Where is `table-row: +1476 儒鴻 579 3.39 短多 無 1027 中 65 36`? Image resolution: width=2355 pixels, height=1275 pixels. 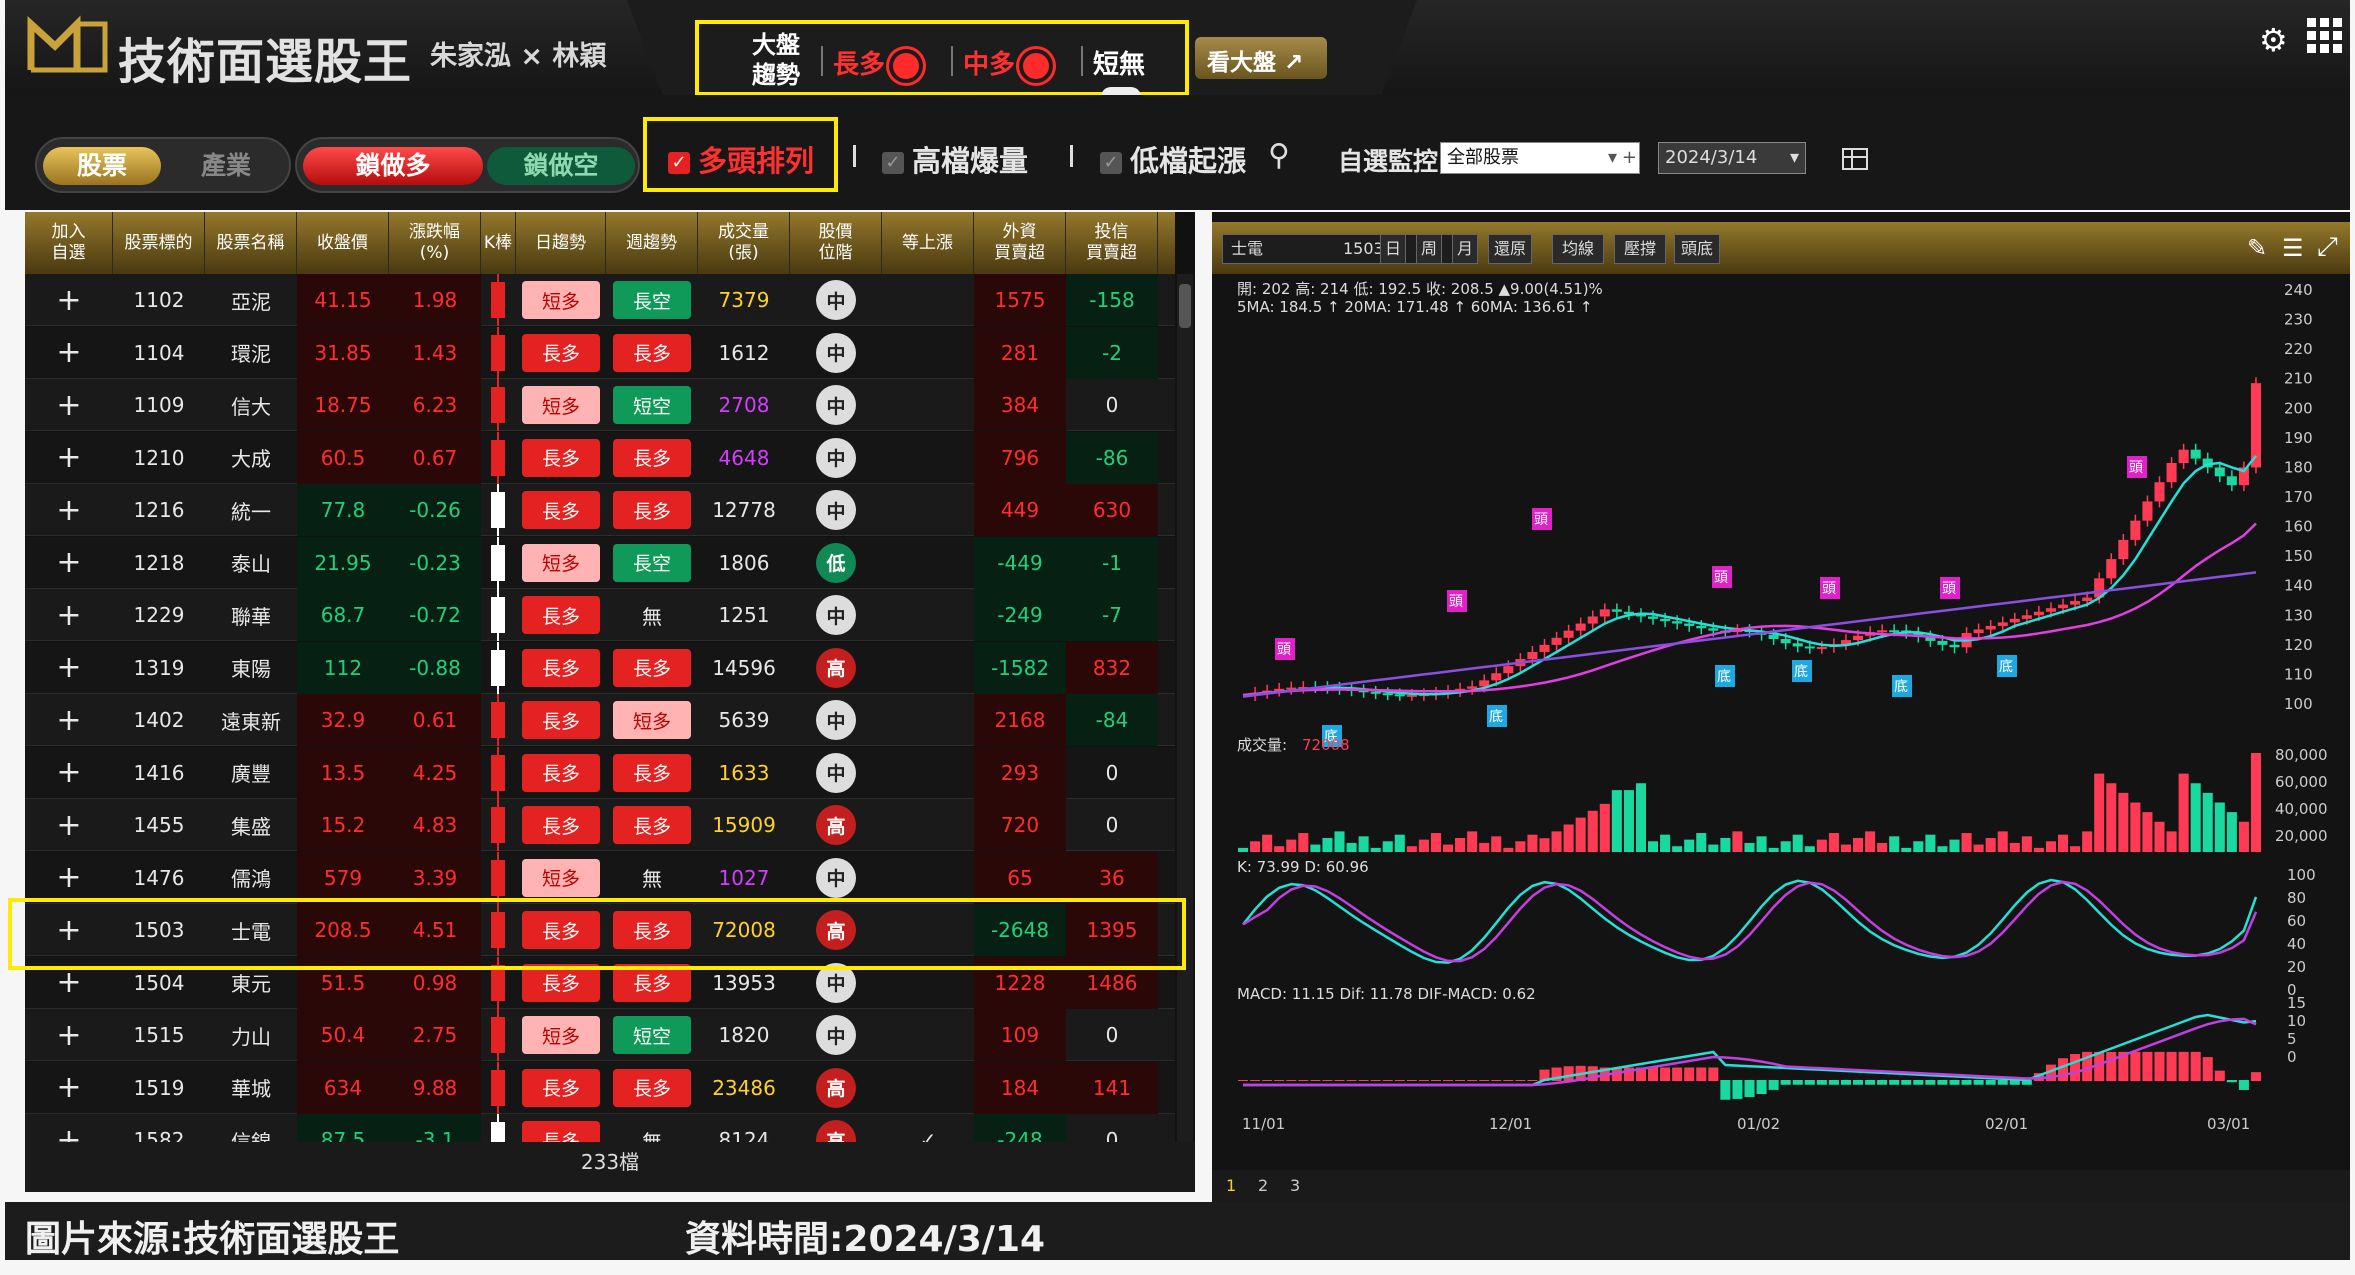
table-row: +1476 儒鴻 579 3.39 短多 無 1027 中 65 36 is located at coordinates (600, 877).